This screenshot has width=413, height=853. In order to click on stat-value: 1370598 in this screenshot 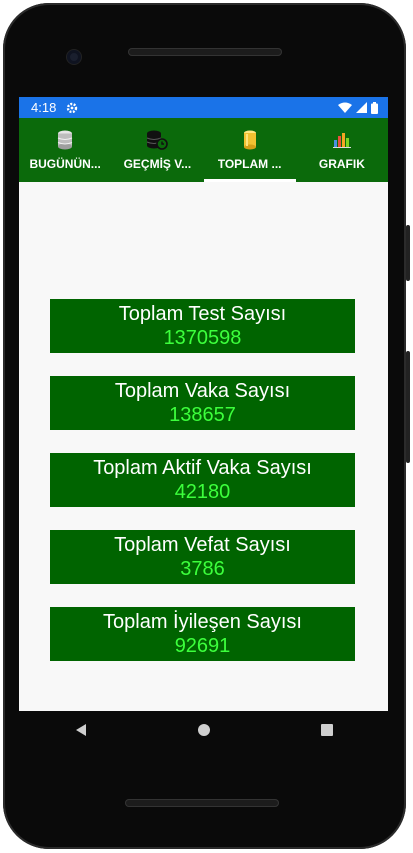, I will do `click(202, 337)`.